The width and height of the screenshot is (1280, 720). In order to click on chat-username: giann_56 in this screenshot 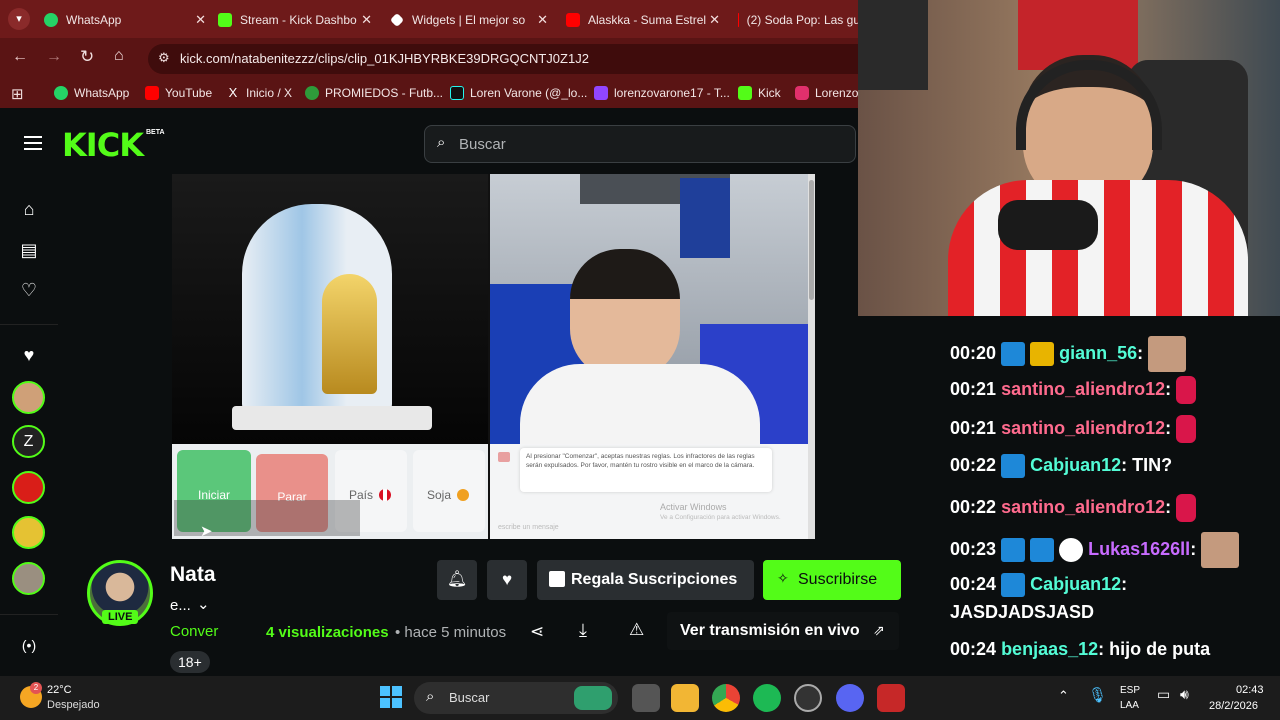, I will do `click(1098, 353)`.